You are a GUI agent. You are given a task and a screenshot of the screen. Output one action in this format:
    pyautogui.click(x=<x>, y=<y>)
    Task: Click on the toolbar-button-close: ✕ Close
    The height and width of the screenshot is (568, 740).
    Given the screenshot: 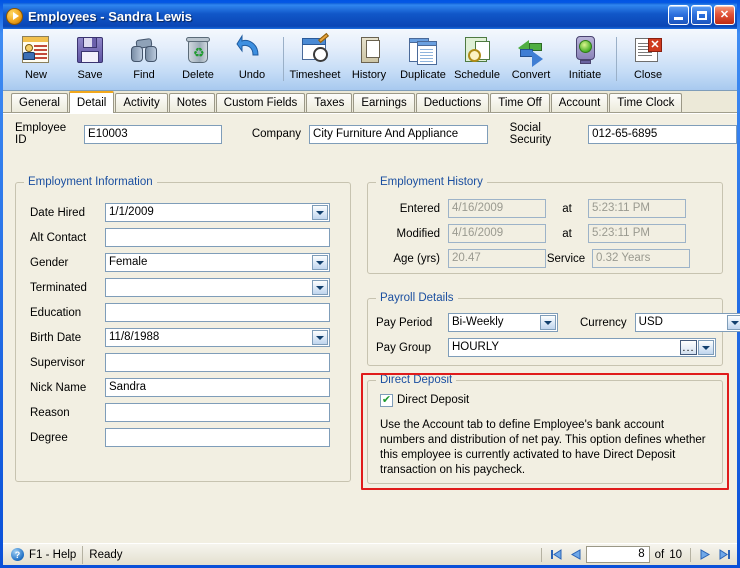 What is the action you would take?
    pyautogui.click(x=648, y=61)
    